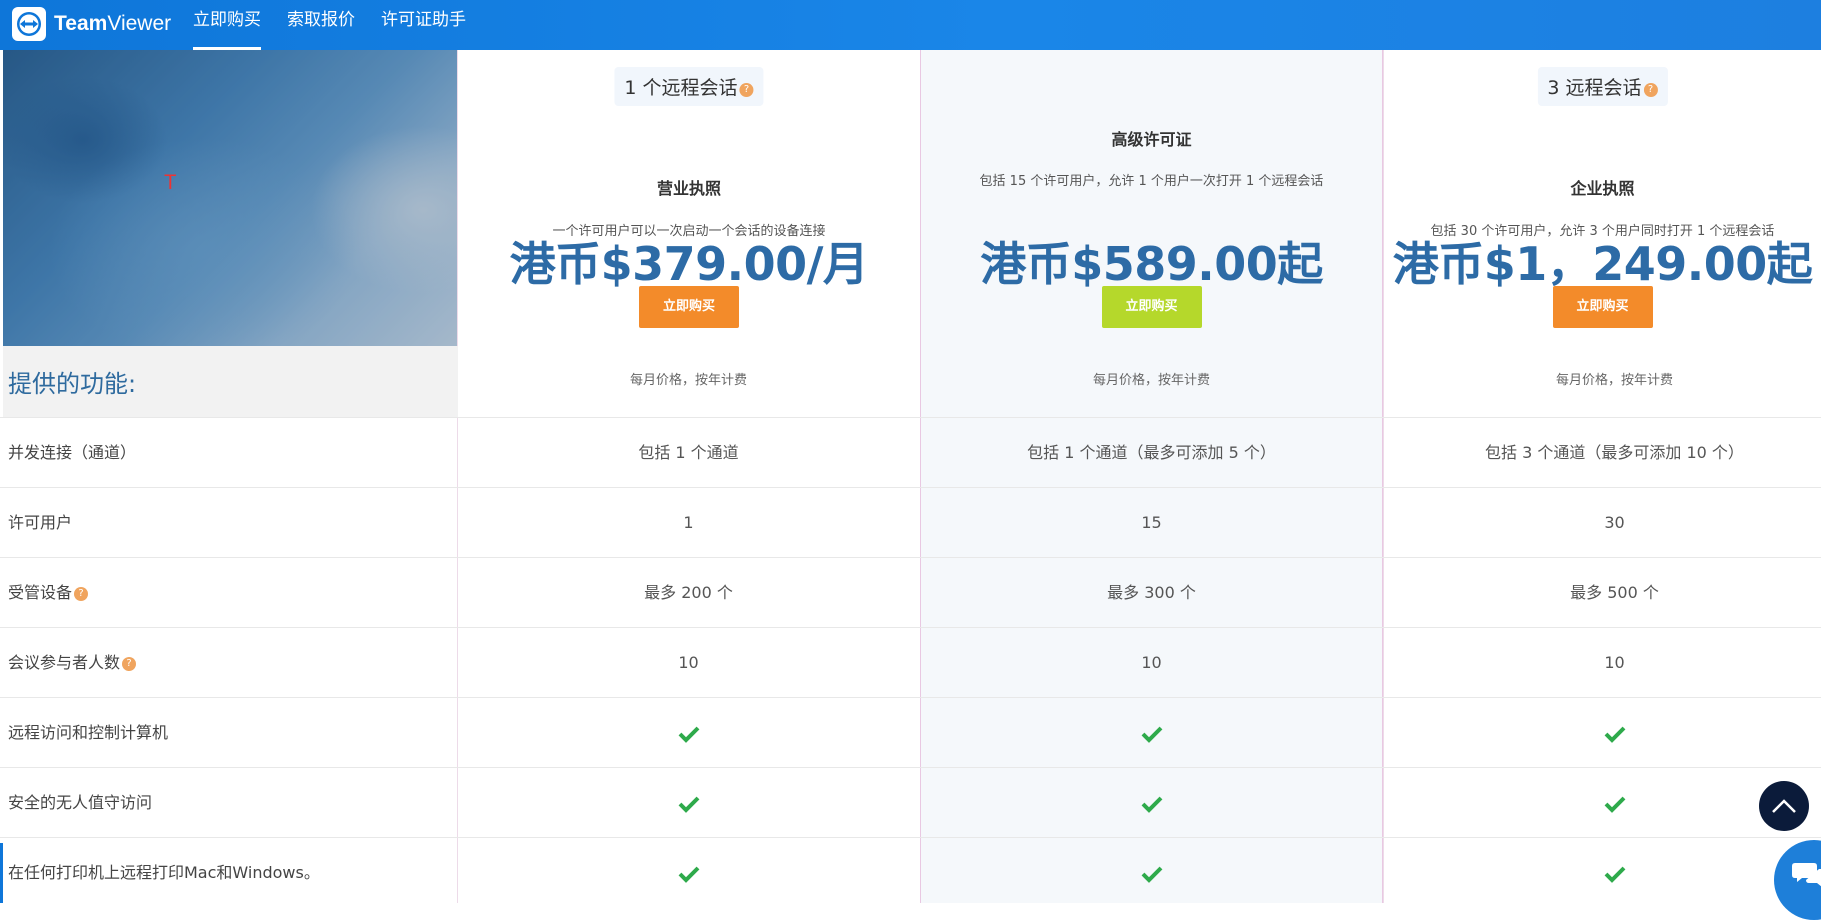 This screenshot has height=920, width=1821. What do you see at coordinates (688, 522) in the screenshot?
I see `row-value: 1` at bounding box center [688, 522].